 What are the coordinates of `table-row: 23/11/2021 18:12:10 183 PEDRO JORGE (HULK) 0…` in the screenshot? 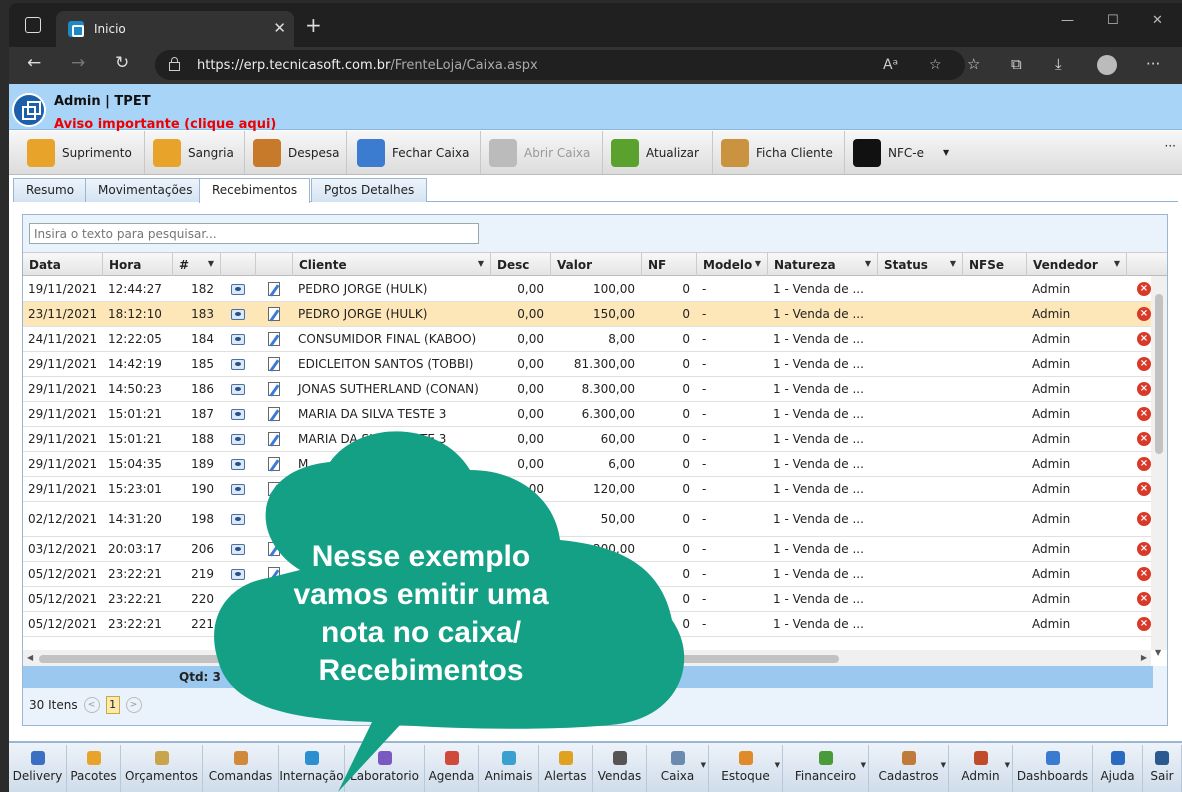 It's located at (587, 314).